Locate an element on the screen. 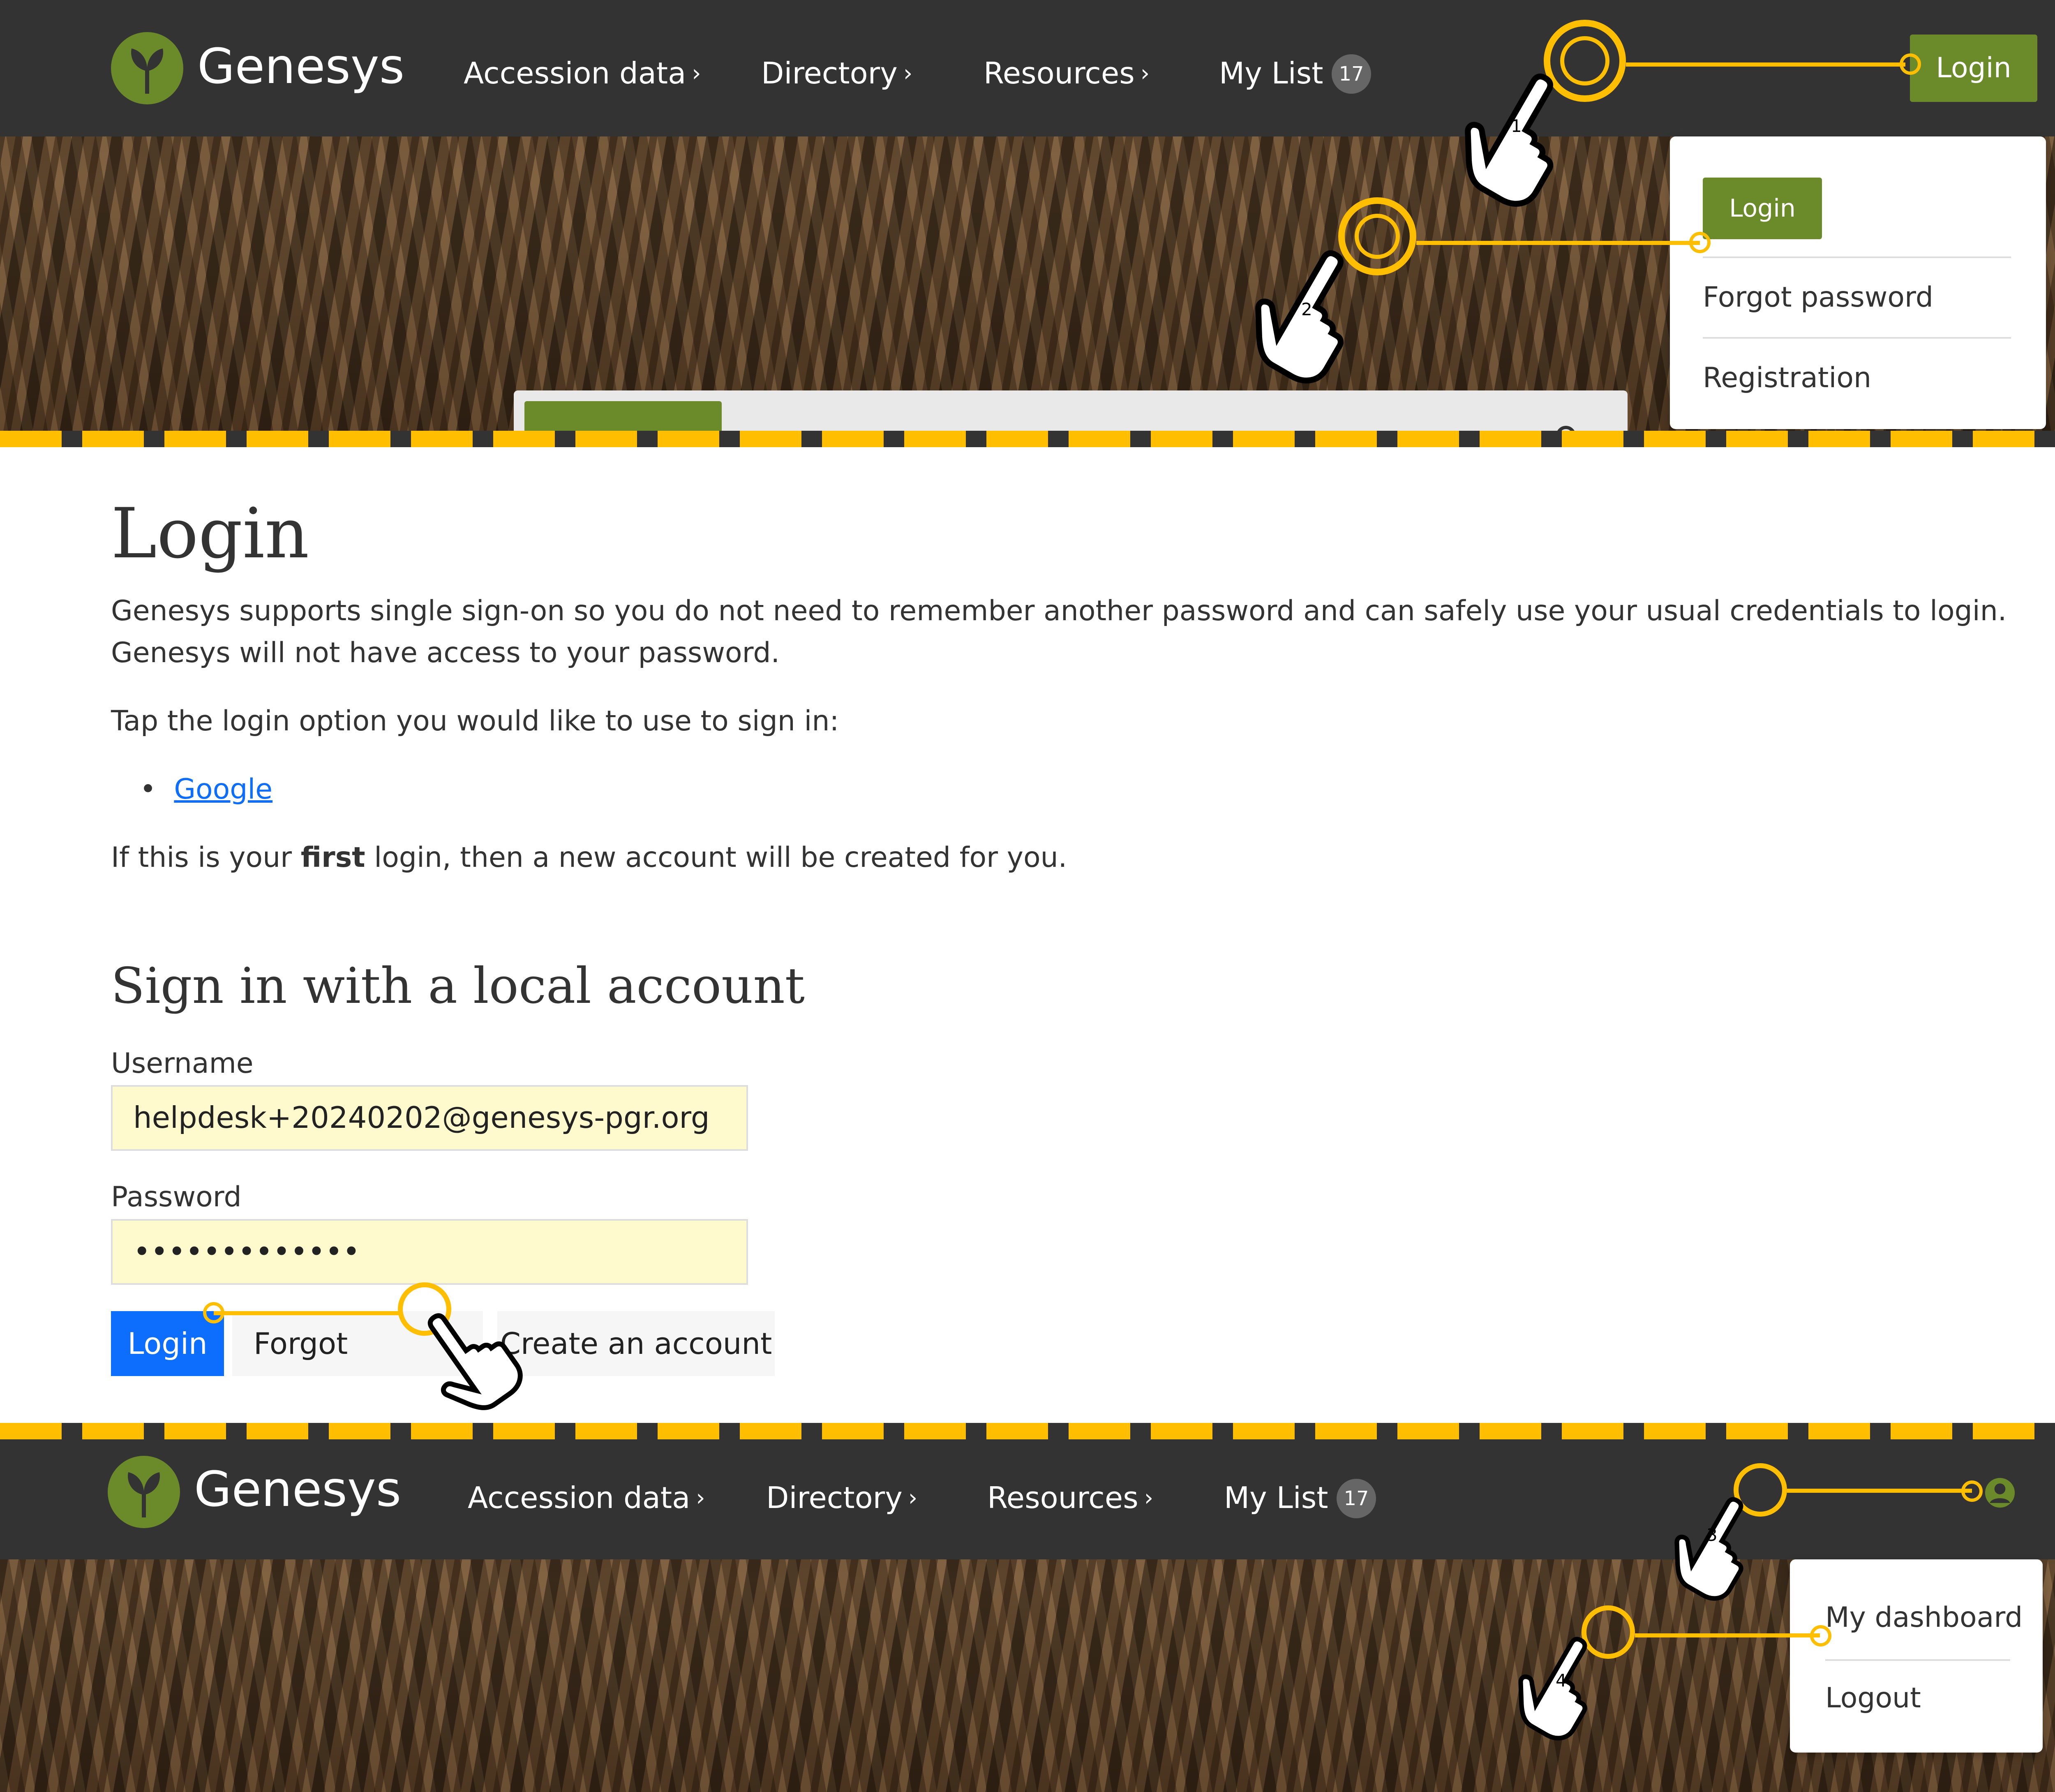  dropdown-my-dashboard: My dashboard is located at coordinates (1924, 1618).